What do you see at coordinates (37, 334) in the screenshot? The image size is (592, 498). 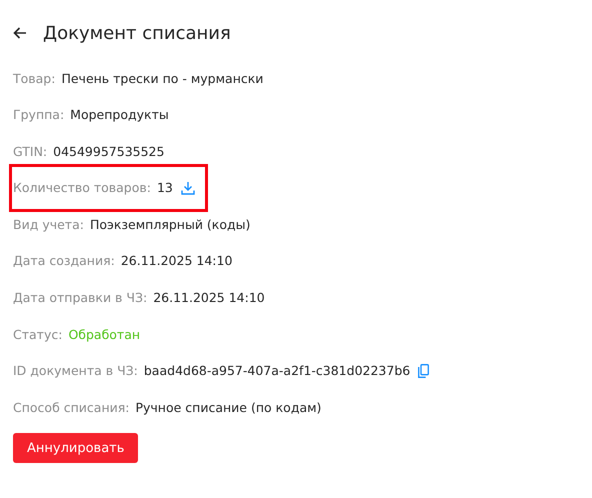 I see `field-label: Статус:` at bounding box center [37, 334].